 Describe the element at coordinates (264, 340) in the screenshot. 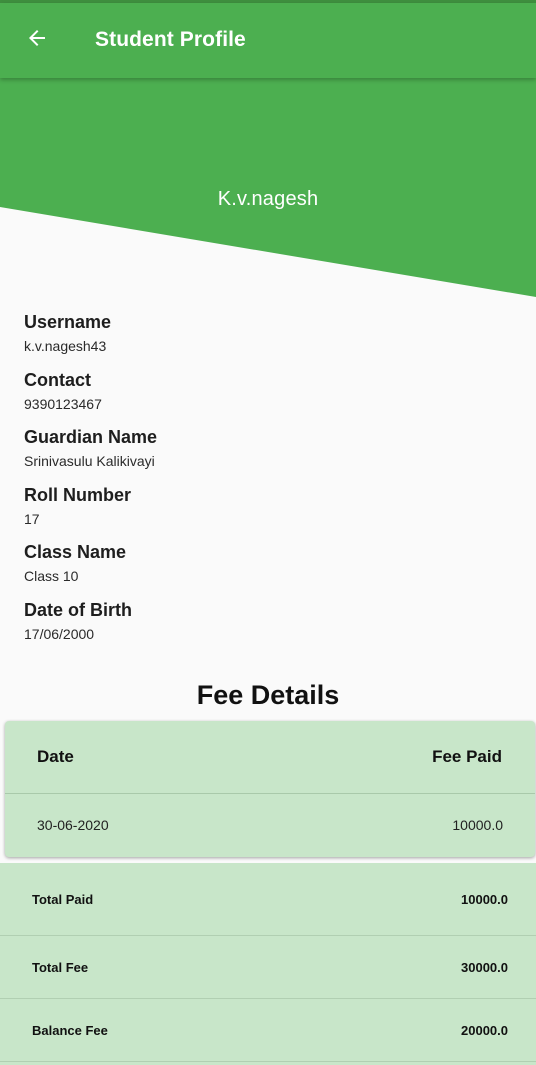

I see `info-username: Username k.v.nagesh43` at that location.